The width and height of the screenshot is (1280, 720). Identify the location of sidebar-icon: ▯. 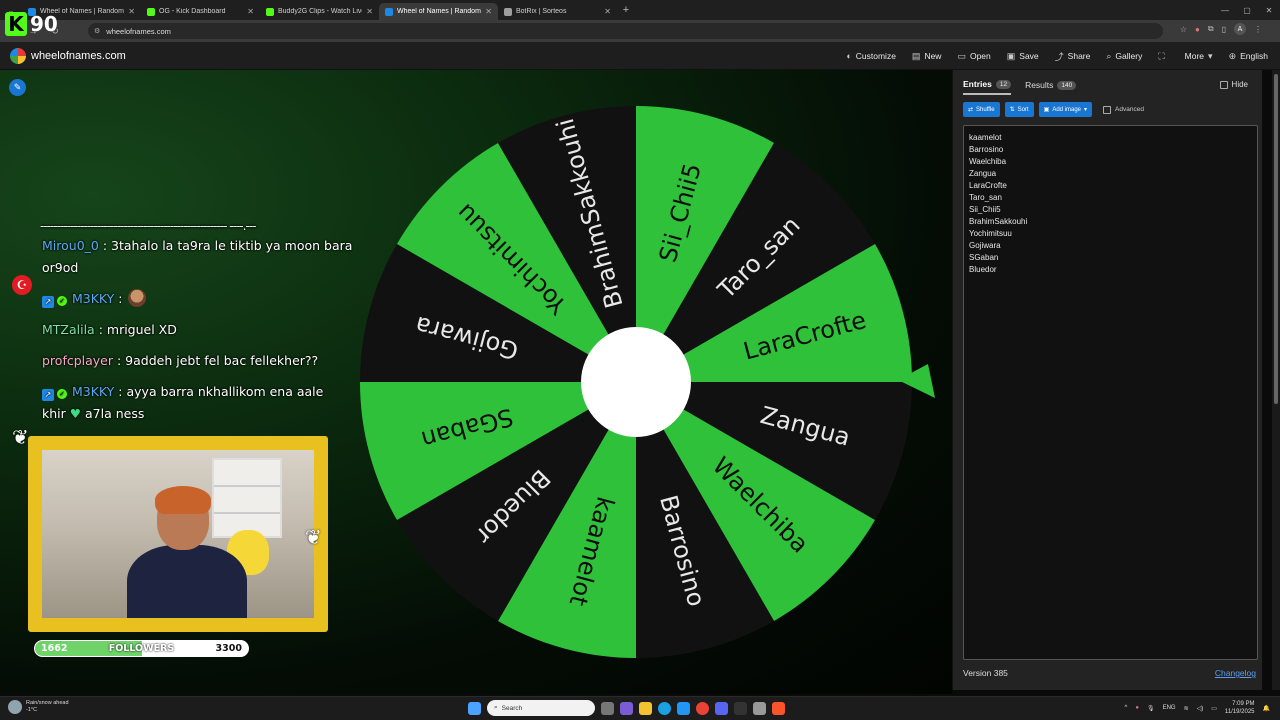
(1224, 29).